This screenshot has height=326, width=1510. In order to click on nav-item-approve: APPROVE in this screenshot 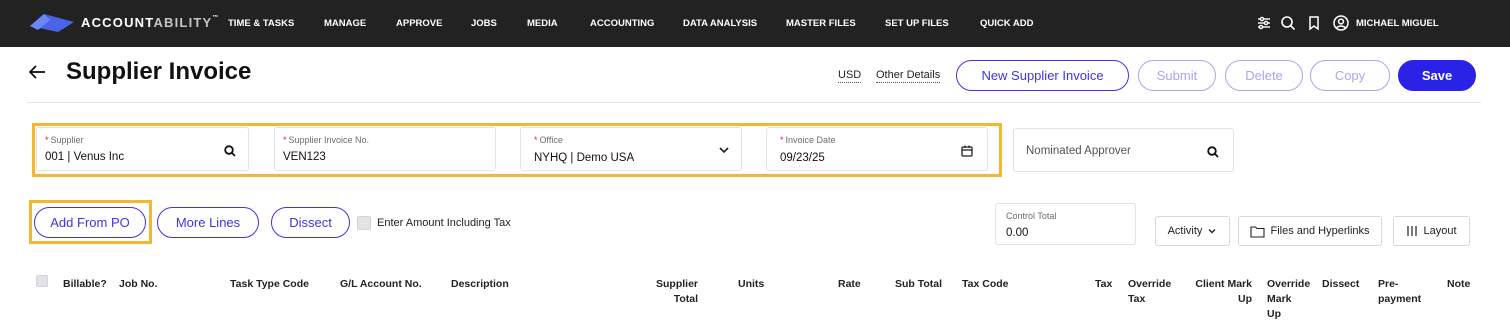, I will do `click(419, 23)`.